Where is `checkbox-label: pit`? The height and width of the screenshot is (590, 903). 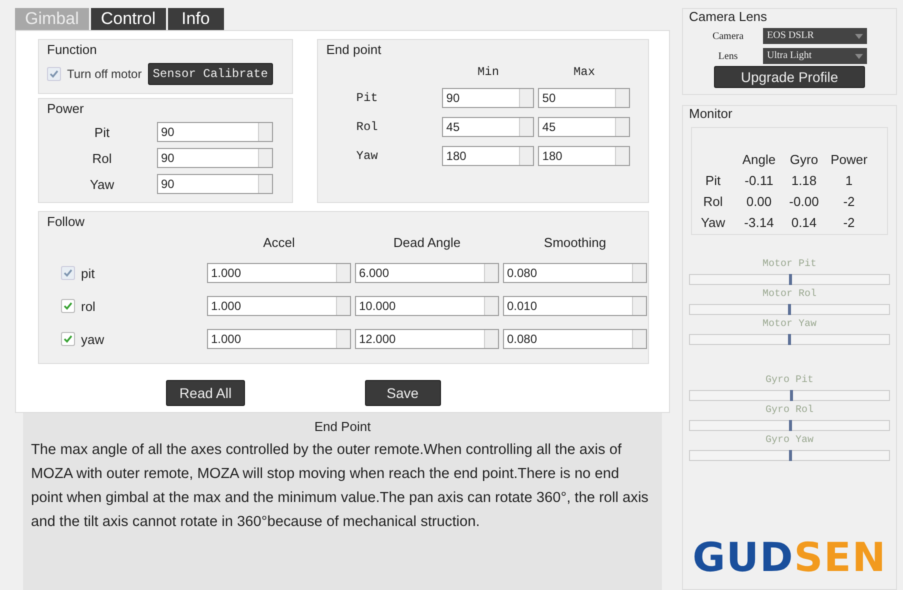 checkbox-label: pit is located at coordinates (88, 273).